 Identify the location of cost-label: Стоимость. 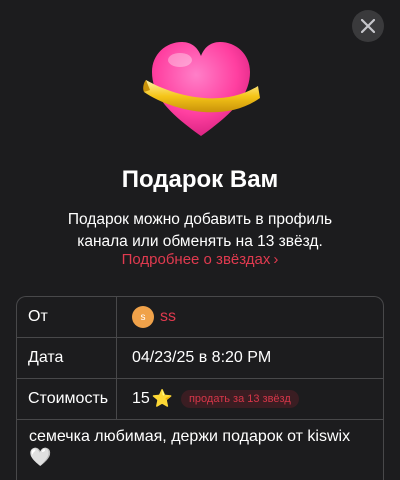
(67, 399).